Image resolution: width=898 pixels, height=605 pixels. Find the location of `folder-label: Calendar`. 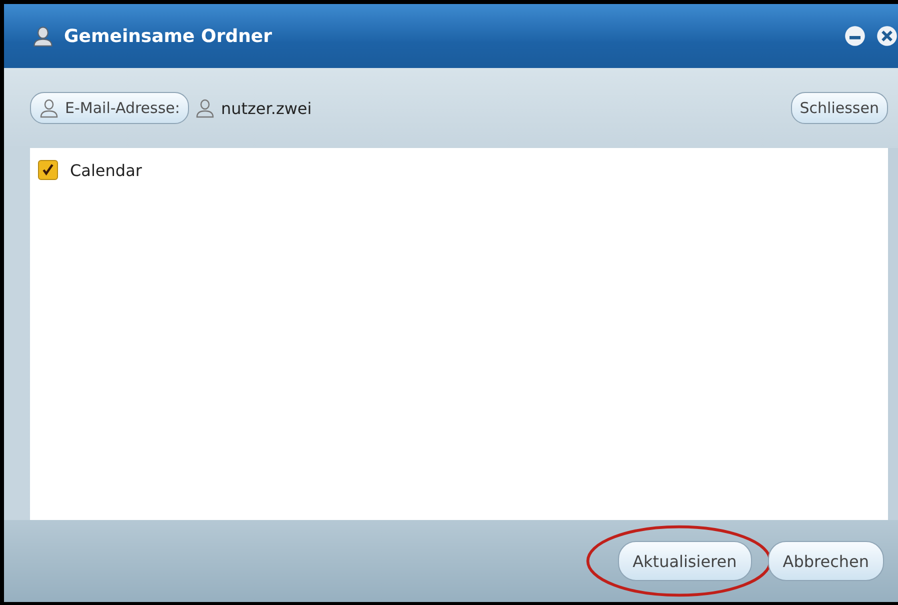

folder-label: Calendar is located at coordinates (106, 170).